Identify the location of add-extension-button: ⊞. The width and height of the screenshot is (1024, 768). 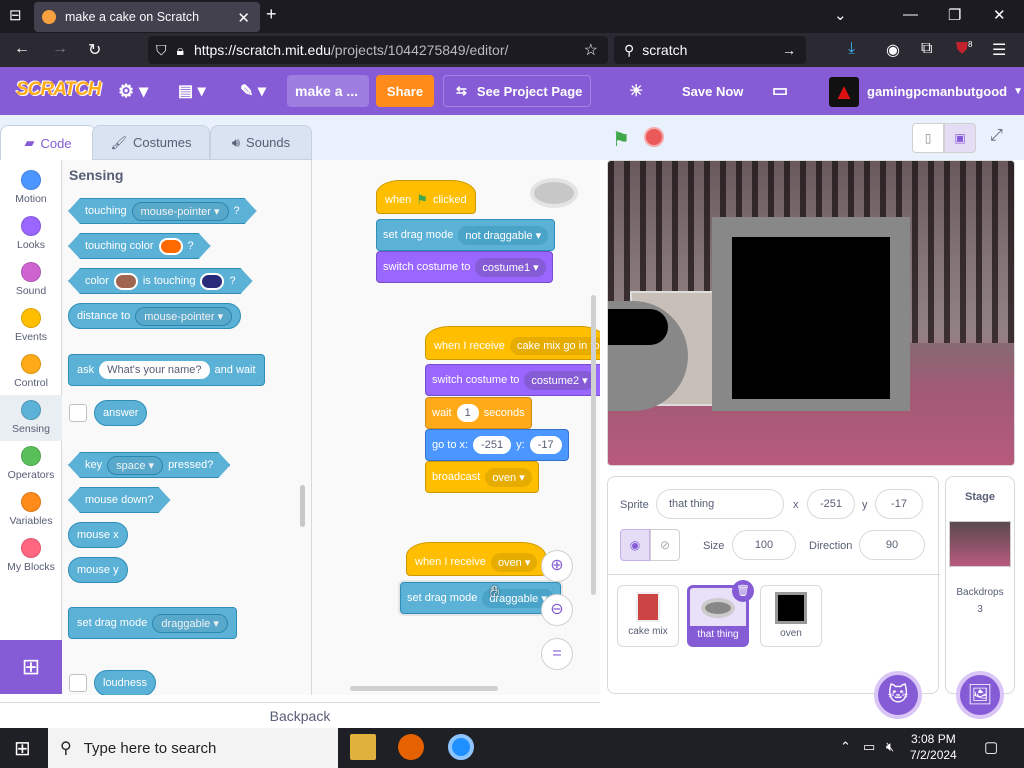
(31, 667).